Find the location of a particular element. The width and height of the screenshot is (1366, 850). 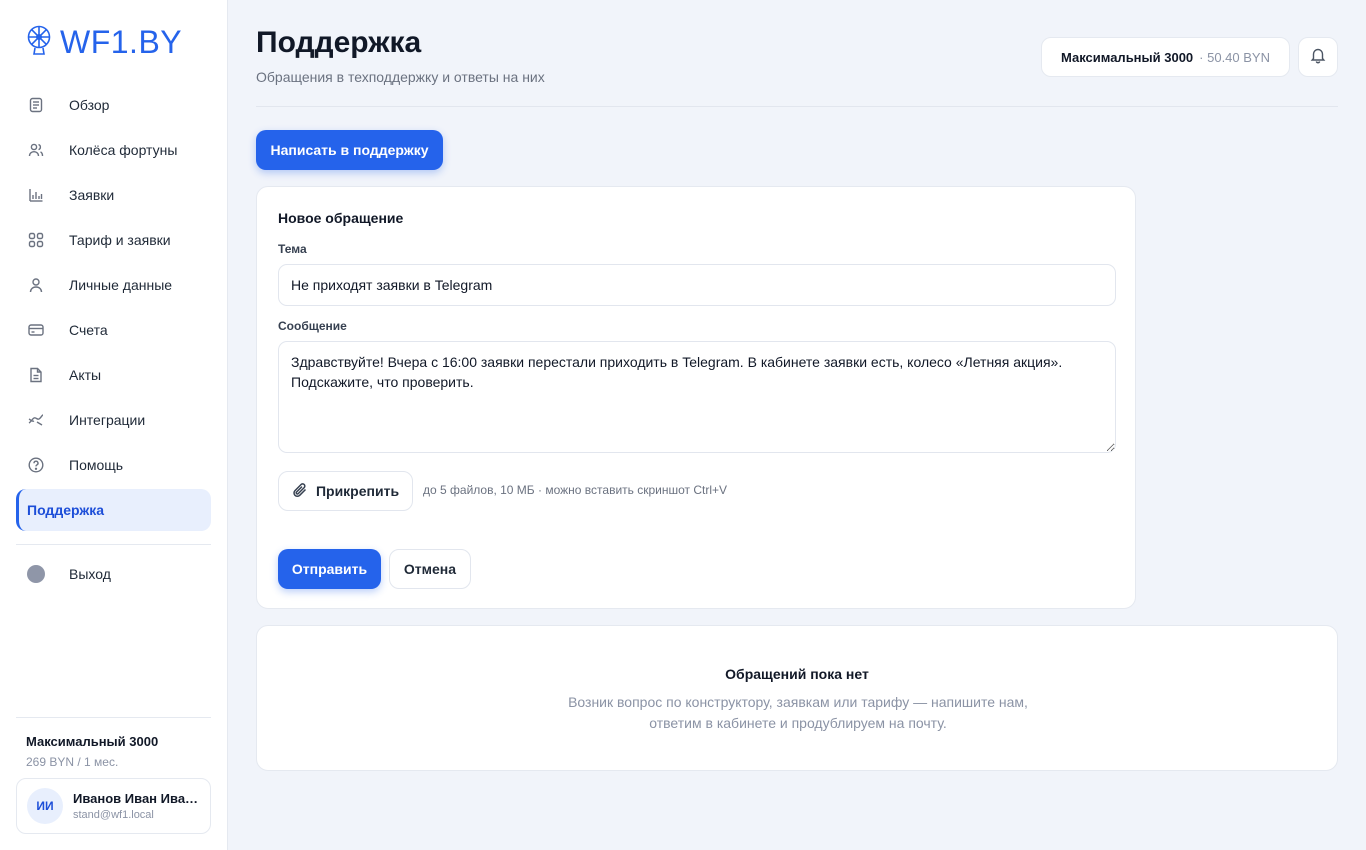

cancel-button: Отмена is located at coordinates (430, 569).